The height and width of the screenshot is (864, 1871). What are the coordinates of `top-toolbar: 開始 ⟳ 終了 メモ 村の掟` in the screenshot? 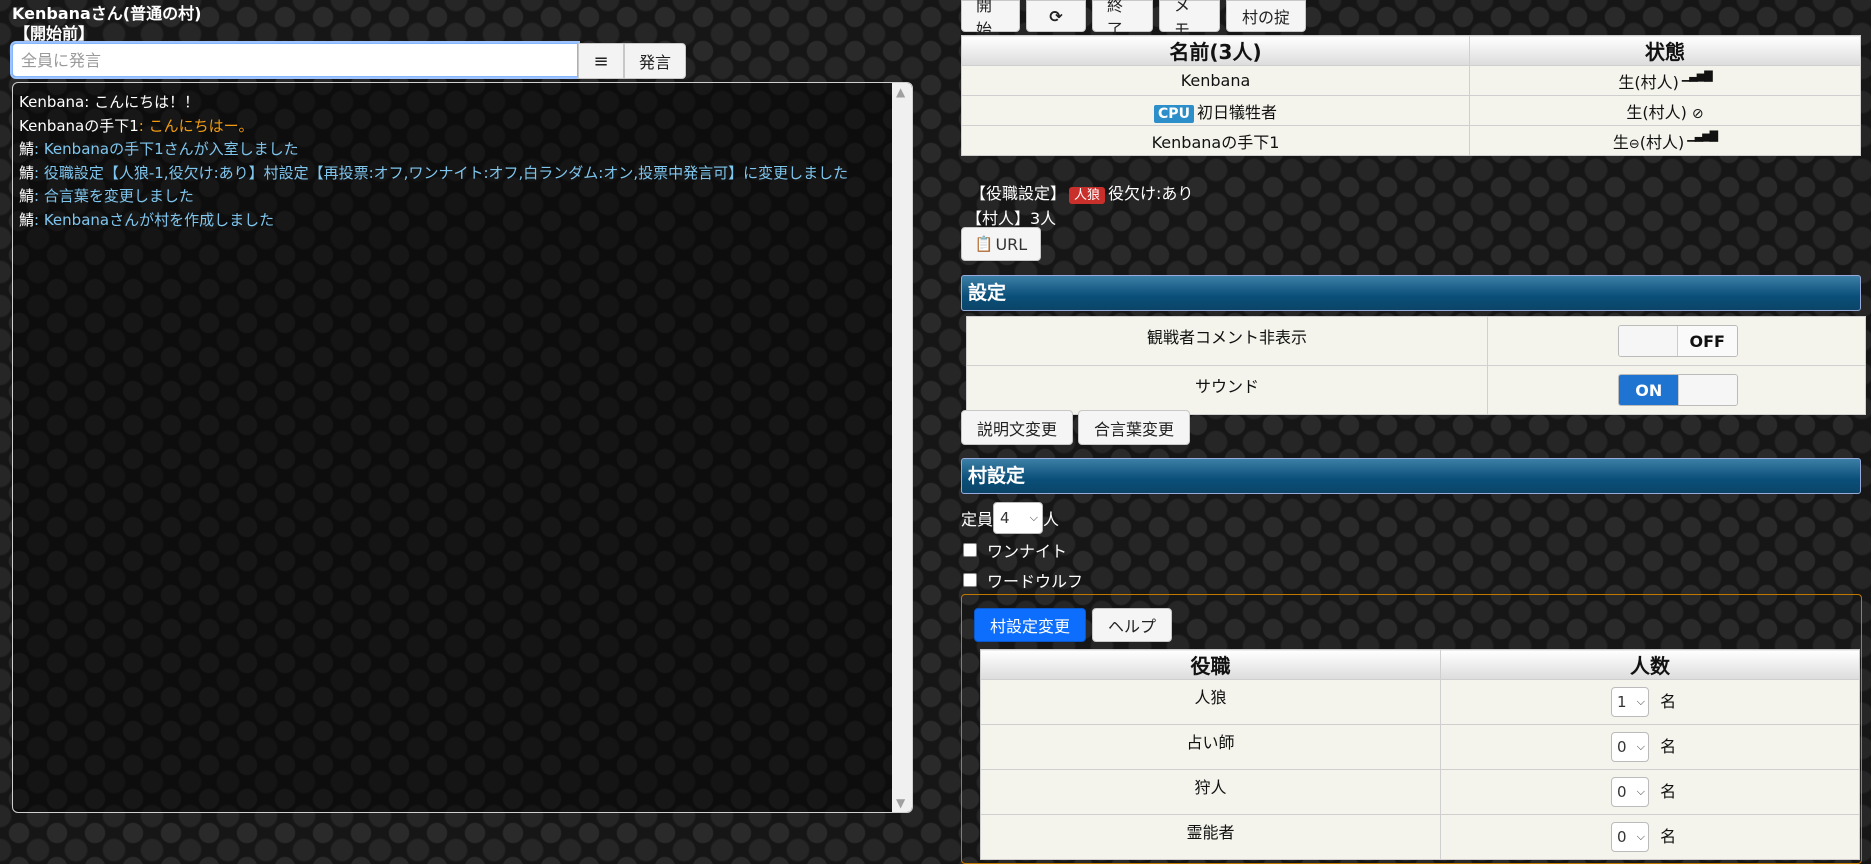 It's located at (1133, 19).